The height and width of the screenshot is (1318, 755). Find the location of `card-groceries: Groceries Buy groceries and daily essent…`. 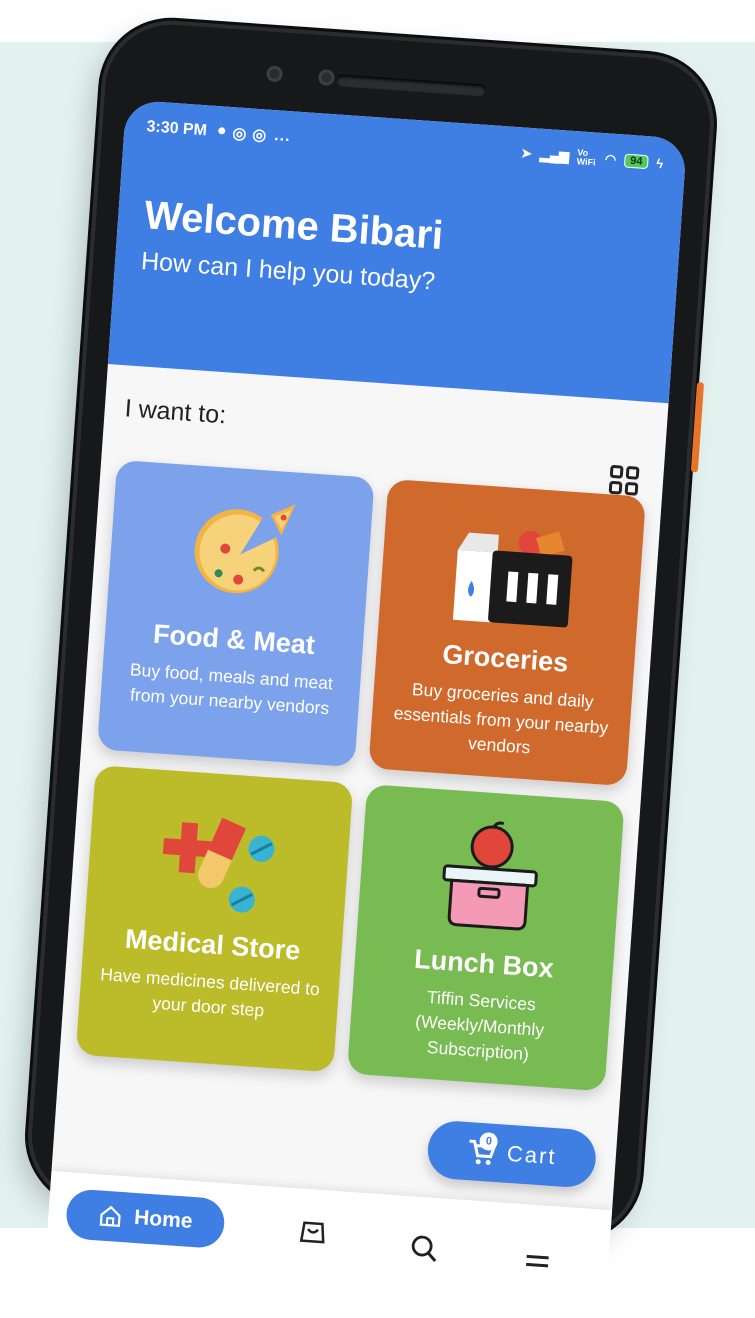

card-groceries: Groceries Buy groceries and daily essent… is located at coordinates (507, 632).